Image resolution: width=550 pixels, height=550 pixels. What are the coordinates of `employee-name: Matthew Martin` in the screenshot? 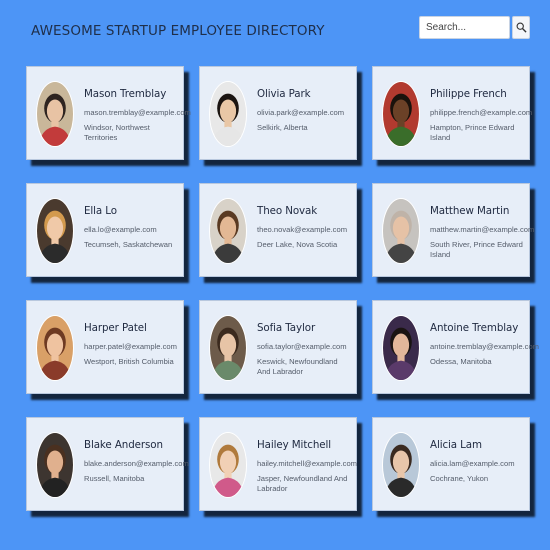 It's located at (470, 211).